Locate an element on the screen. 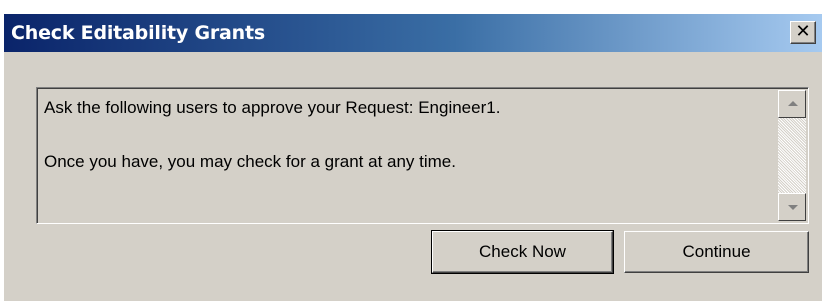 The image size is (822, 301). close-icon: ✕ is located at coordinates (803, 31).